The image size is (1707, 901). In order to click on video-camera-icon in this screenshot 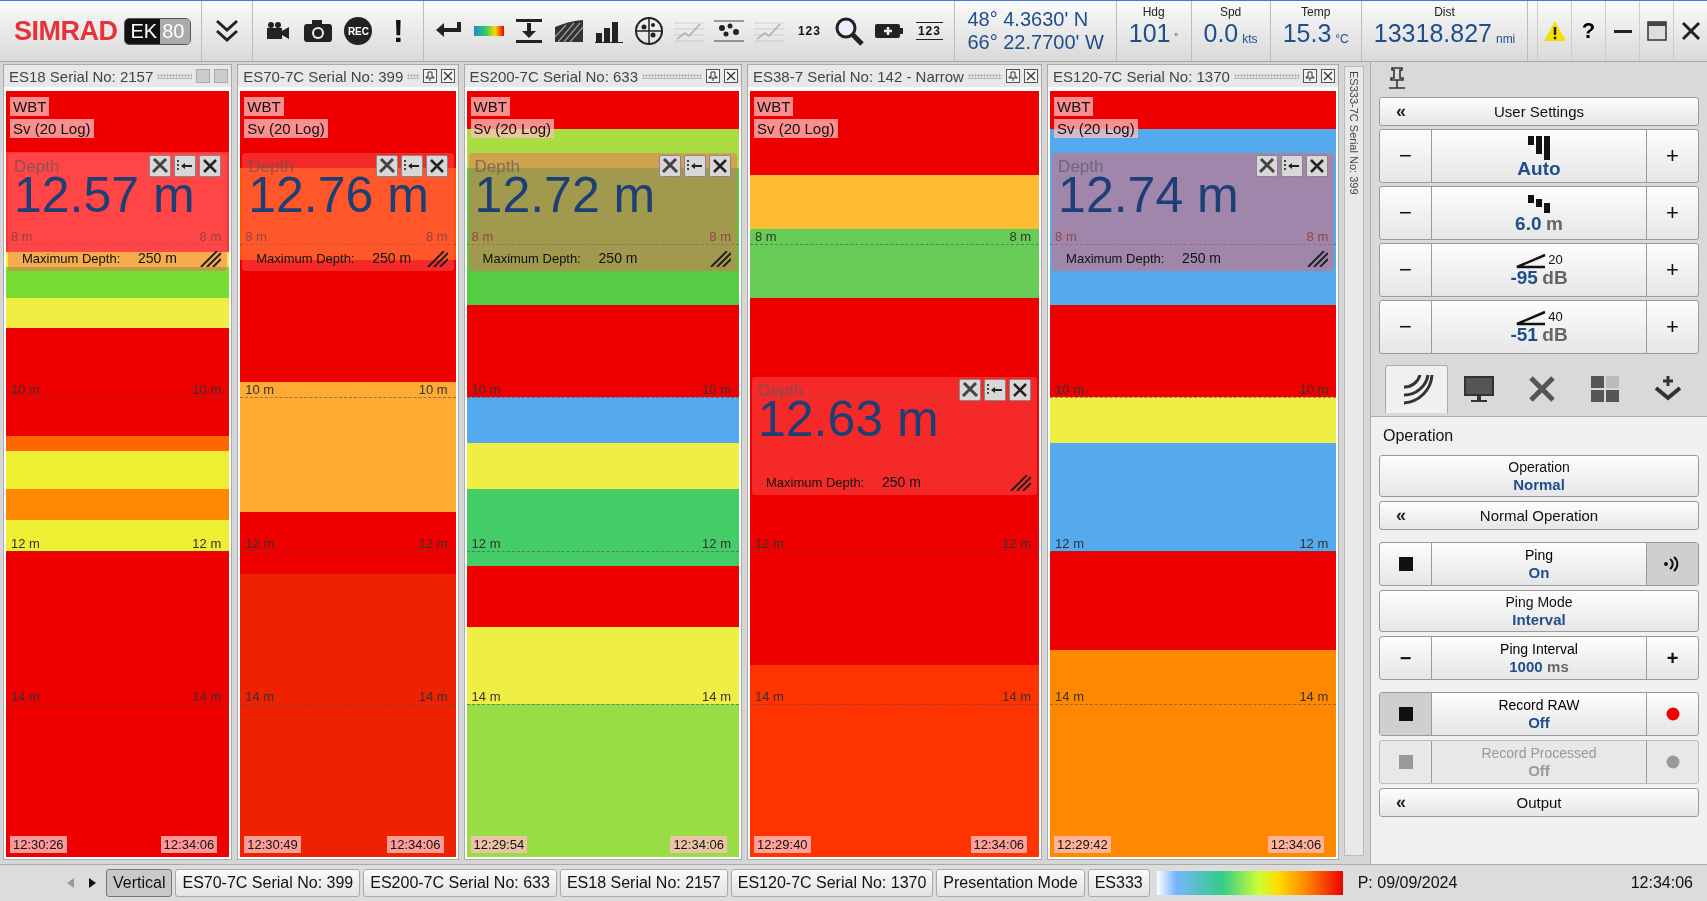, I will do `click(278, 31)`.